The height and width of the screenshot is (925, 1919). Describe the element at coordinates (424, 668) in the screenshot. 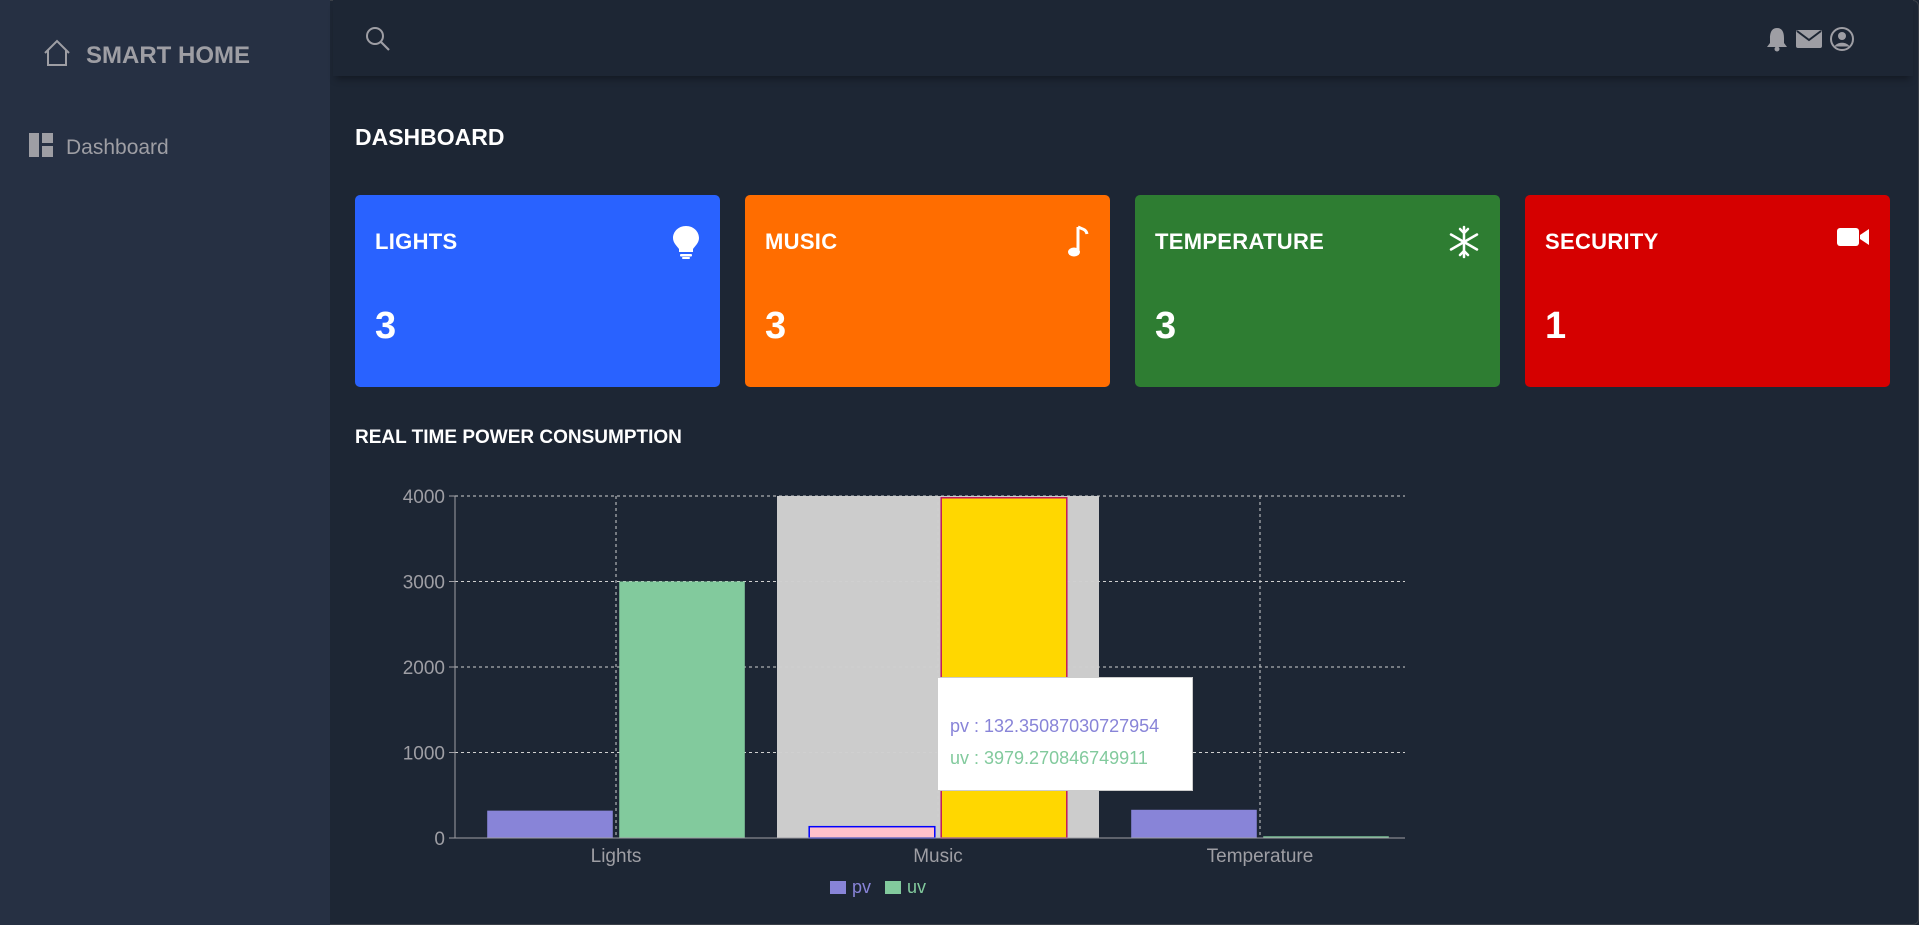

I see `y-tick-label: 2000` at that location.